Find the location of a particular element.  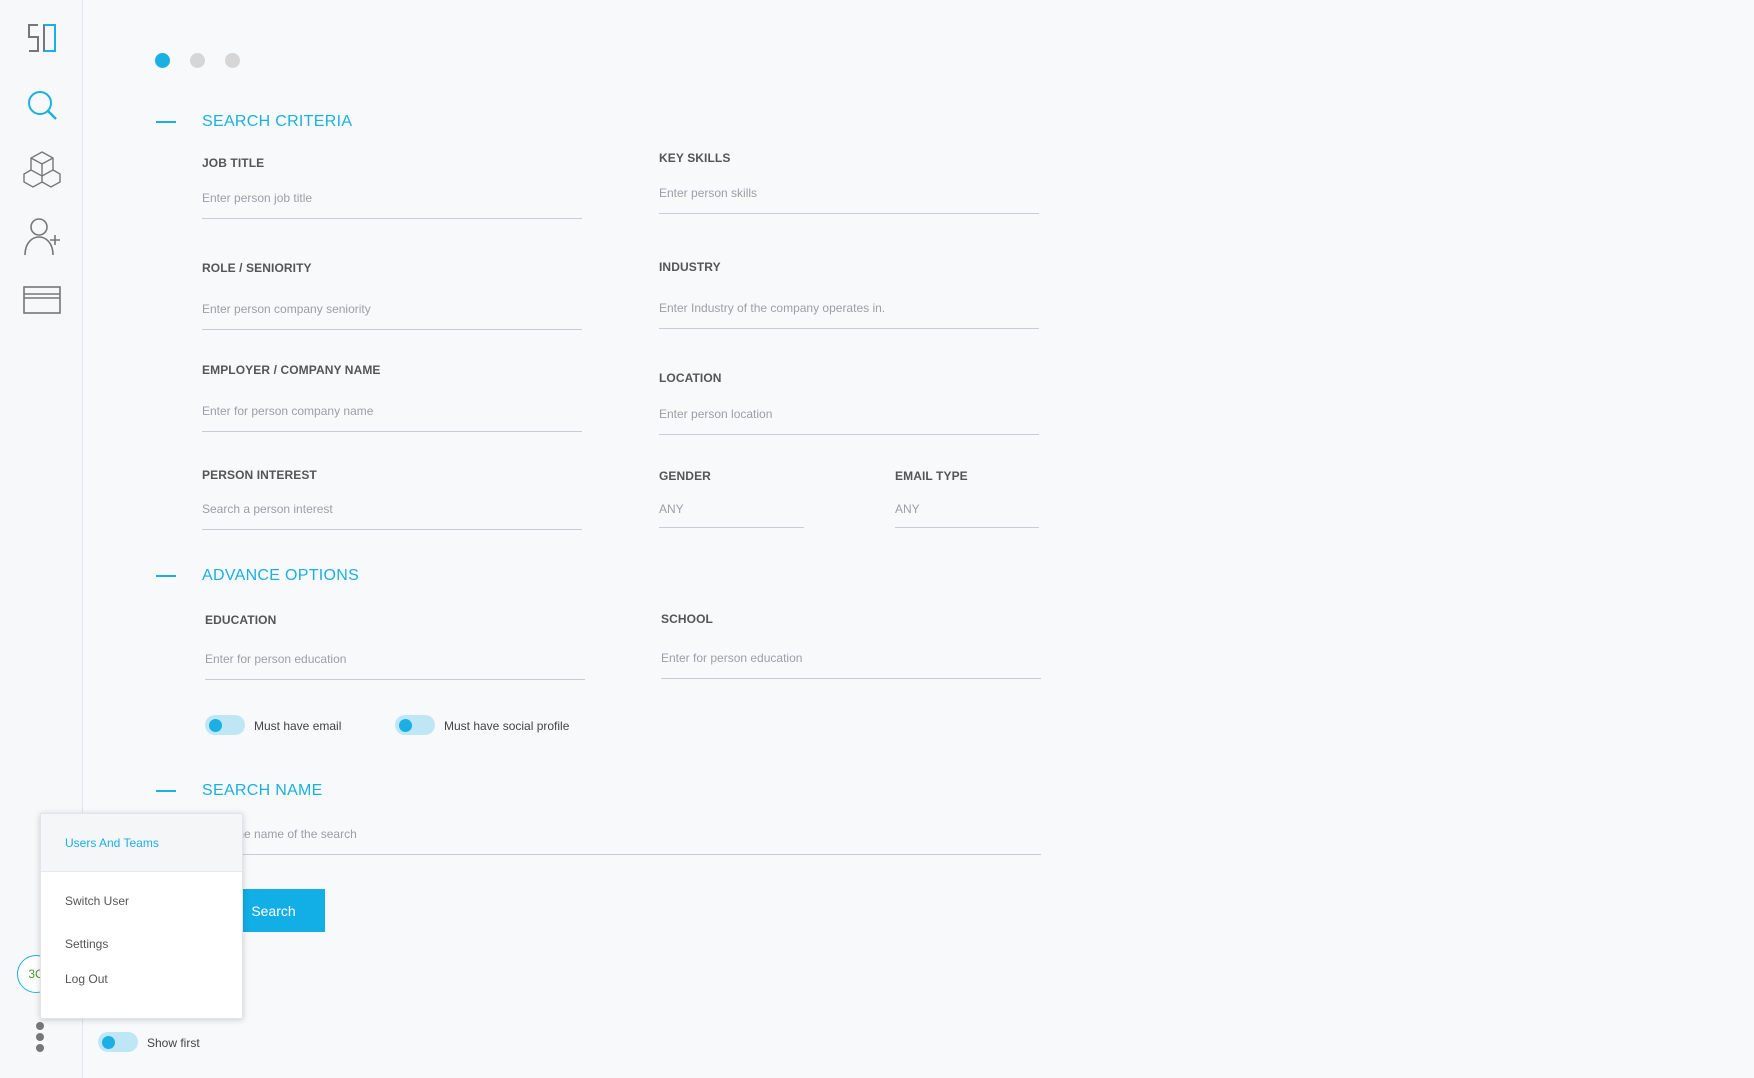

school-input is located at coordinates (851, 663).